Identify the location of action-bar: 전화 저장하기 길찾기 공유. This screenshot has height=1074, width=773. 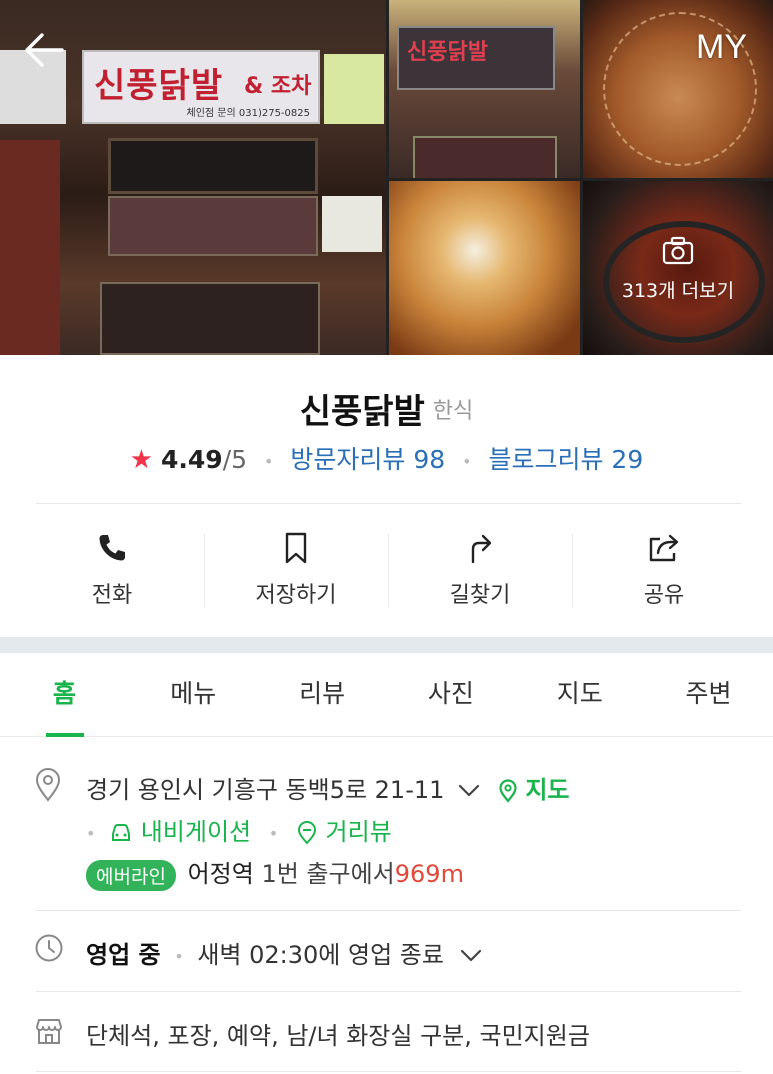
(388, 570).